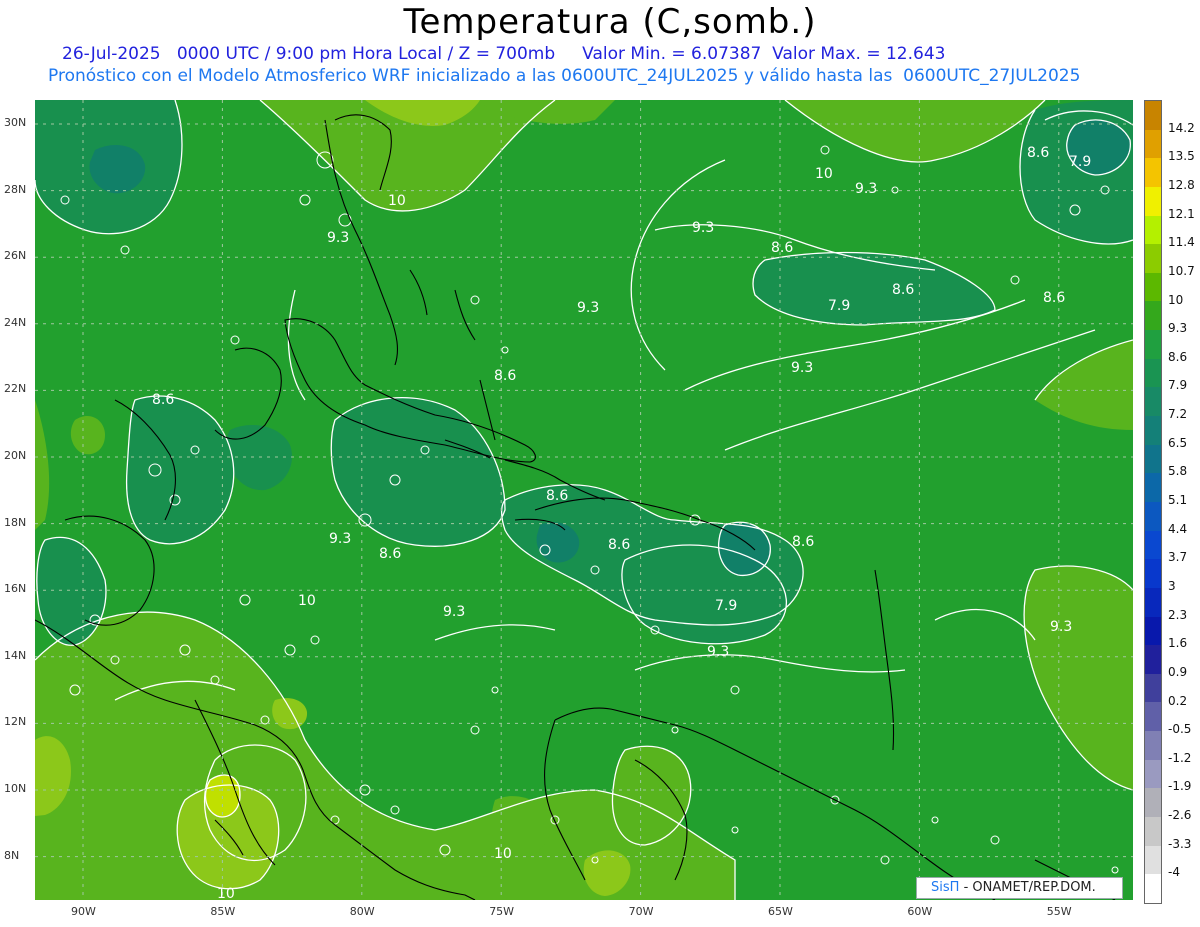  I want to click on color-scale-bar, so click(1153, 502).